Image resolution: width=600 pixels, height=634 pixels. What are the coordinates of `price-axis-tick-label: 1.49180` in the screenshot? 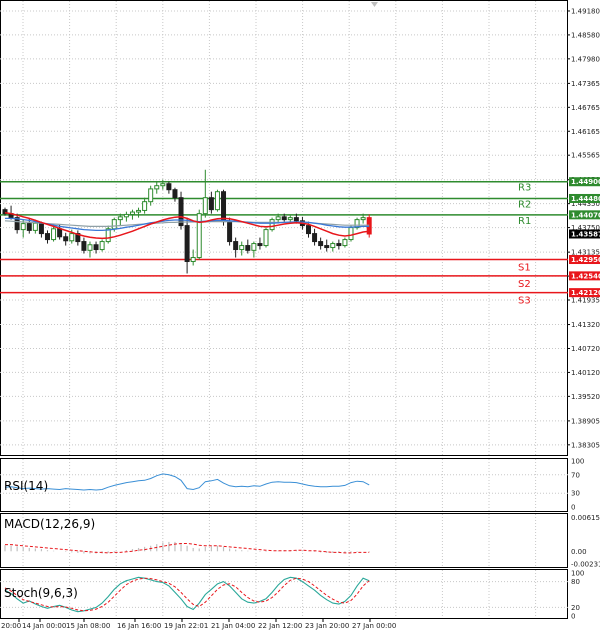 It's located at (585, 11).